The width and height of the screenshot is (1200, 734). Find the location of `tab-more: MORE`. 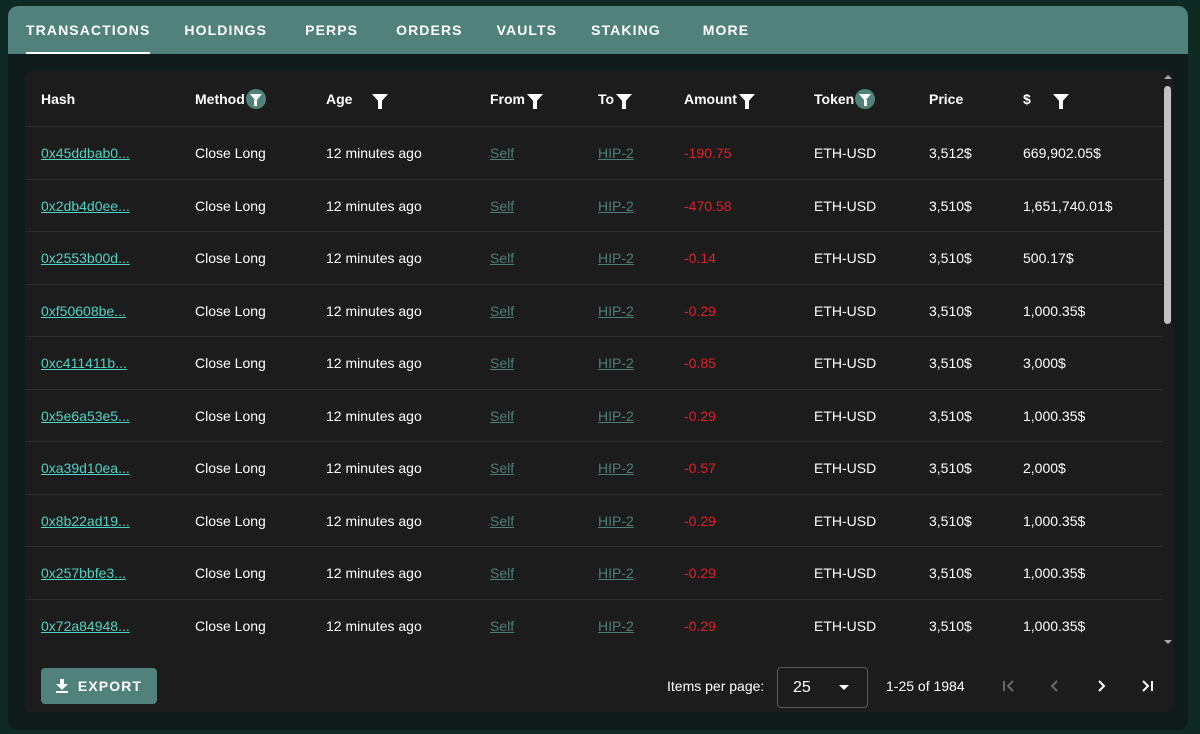

tab-more: MORE is located at coordinates (726, 30).